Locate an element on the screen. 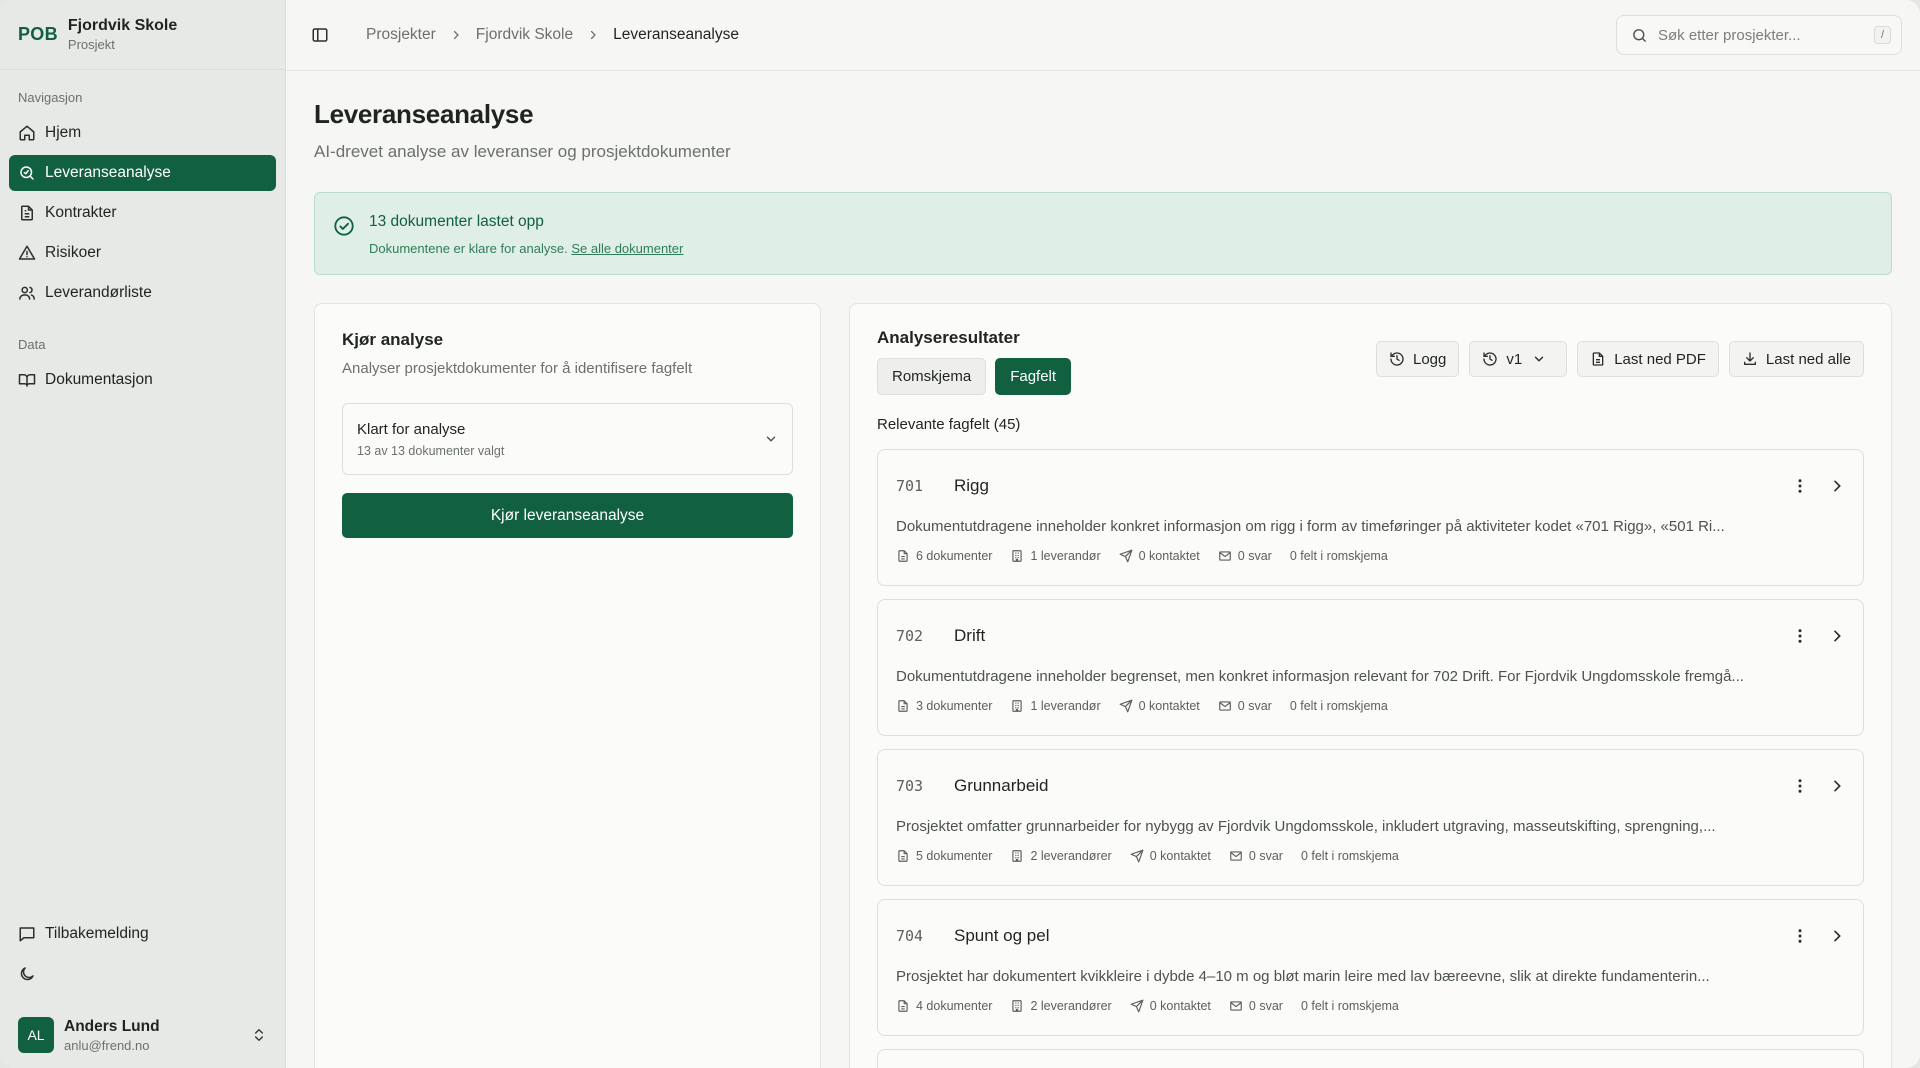 The height and width of the screenshot is (1068, 1920). fagfelt-name: Grunnarbeid is located at coordinates (1001, 785).